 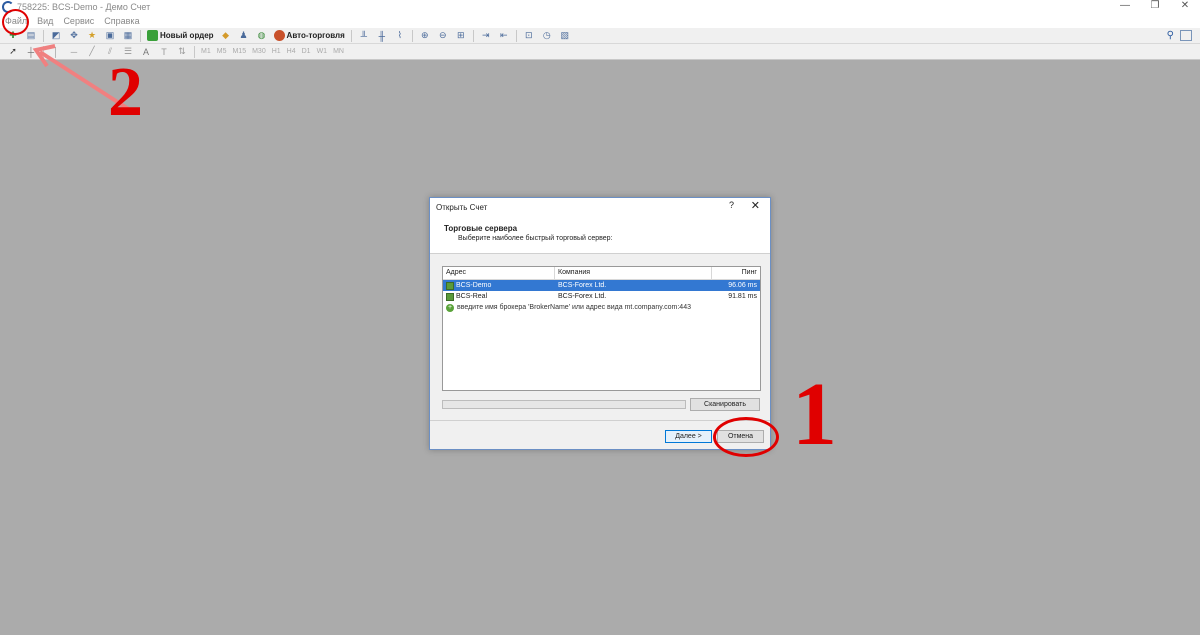 I want to click on close-window-button: ✕, so click(x=1185, y=7).